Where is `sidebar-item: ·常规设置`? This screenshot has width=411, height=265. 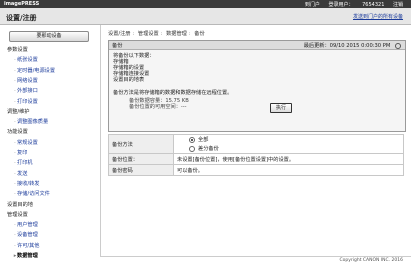
sidebar-item: ·常规设置 is located at coordinates (25, 142).